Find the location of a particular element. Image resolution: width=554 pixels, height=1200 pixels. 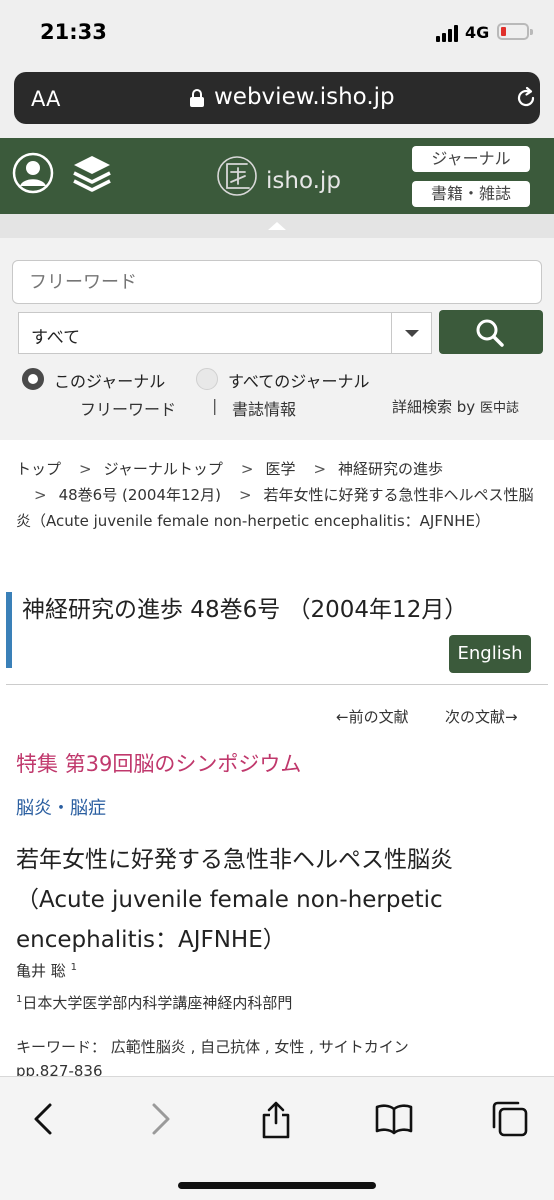

radio-this-journal: このジャーナル is located at coordinates (107, 378).